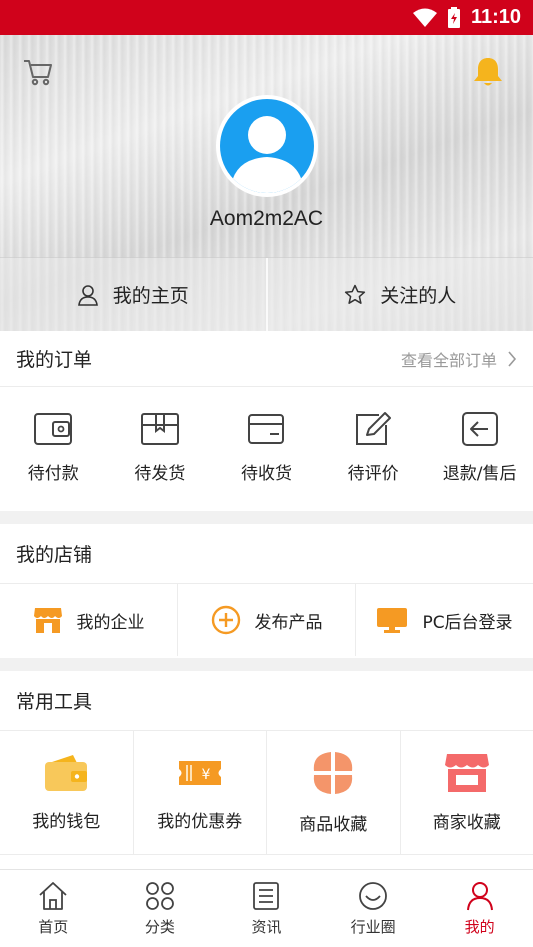 Image resolution: width=533 pixels, height=947 pixels. What do you see at coordinates (47, 620) in the screenshot?
I see `store-icon` at bounding box center [47, 620].